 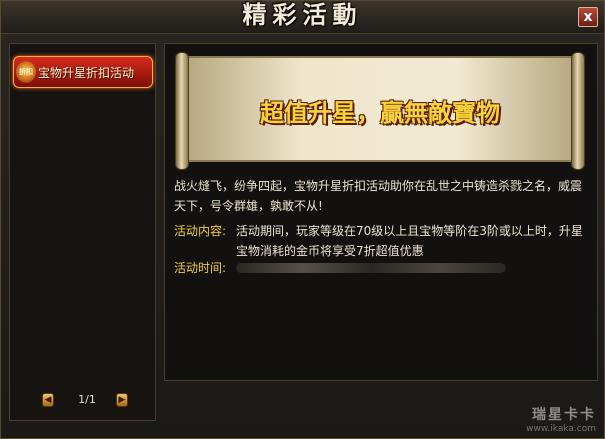 I want to click on flame-badge-icon: 折扣, so click(x=26, y=72).